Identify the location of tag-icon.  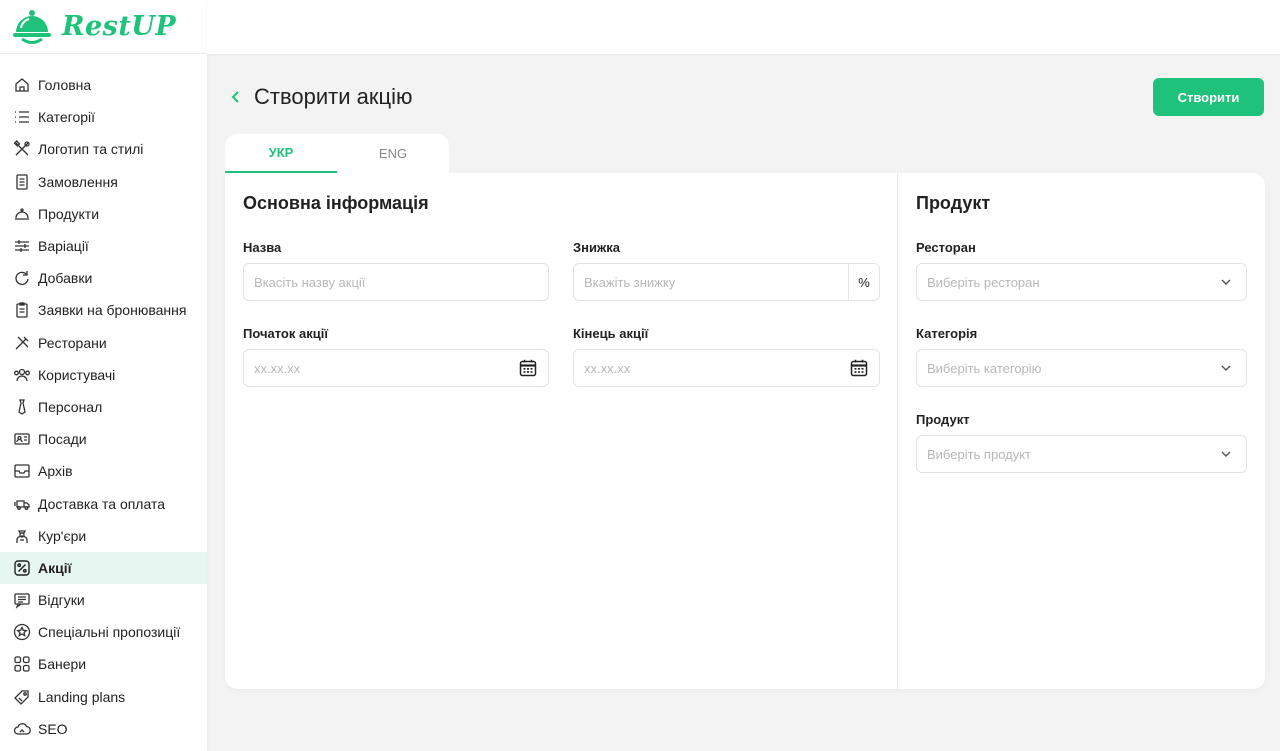
(21, 697).